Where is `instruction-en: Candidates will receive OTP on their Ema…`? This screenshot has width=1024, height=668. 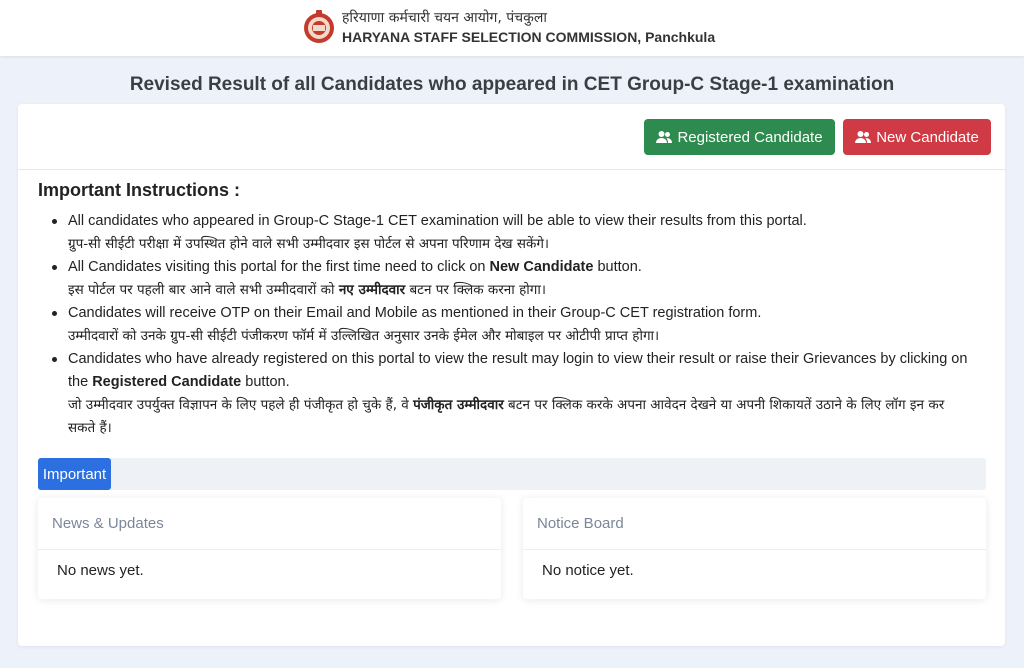 instruction-en: Candidates will receive OTP on their Ema… is located at coordinates (415, 313).